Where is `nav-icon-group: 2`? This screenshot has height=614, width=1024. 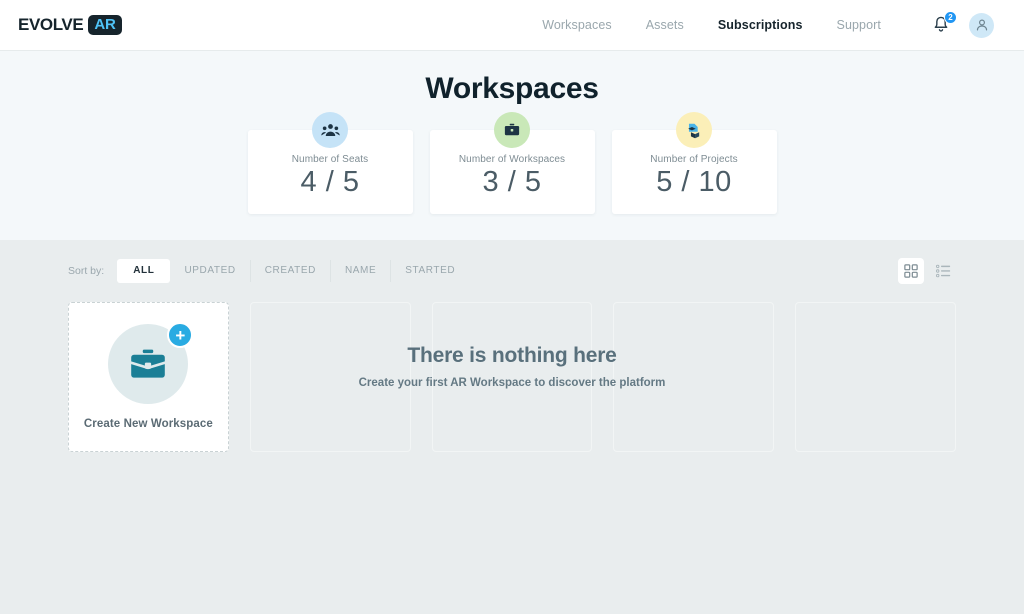
nav-icon-group: 2 is located at coordinates (962, 24).